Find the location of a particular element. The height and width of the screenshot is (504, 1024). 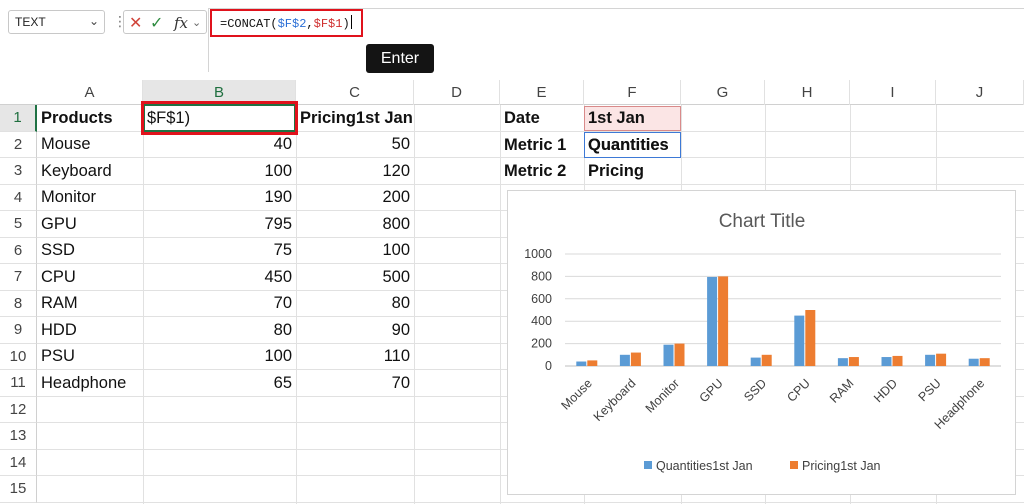

cell-b3: 100 is located at coordinates (219, 171).